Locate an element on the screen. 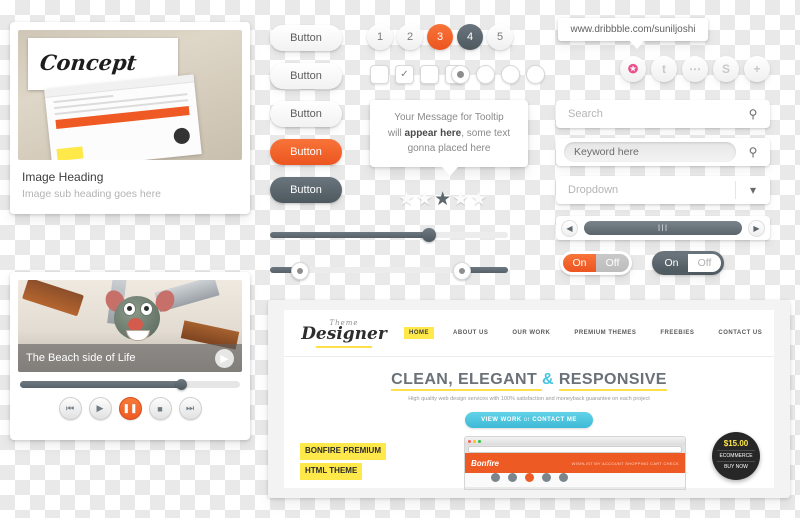 The image size is (800, 518). image-card-thumbnail: Concept is located at coordinates (130, 95).